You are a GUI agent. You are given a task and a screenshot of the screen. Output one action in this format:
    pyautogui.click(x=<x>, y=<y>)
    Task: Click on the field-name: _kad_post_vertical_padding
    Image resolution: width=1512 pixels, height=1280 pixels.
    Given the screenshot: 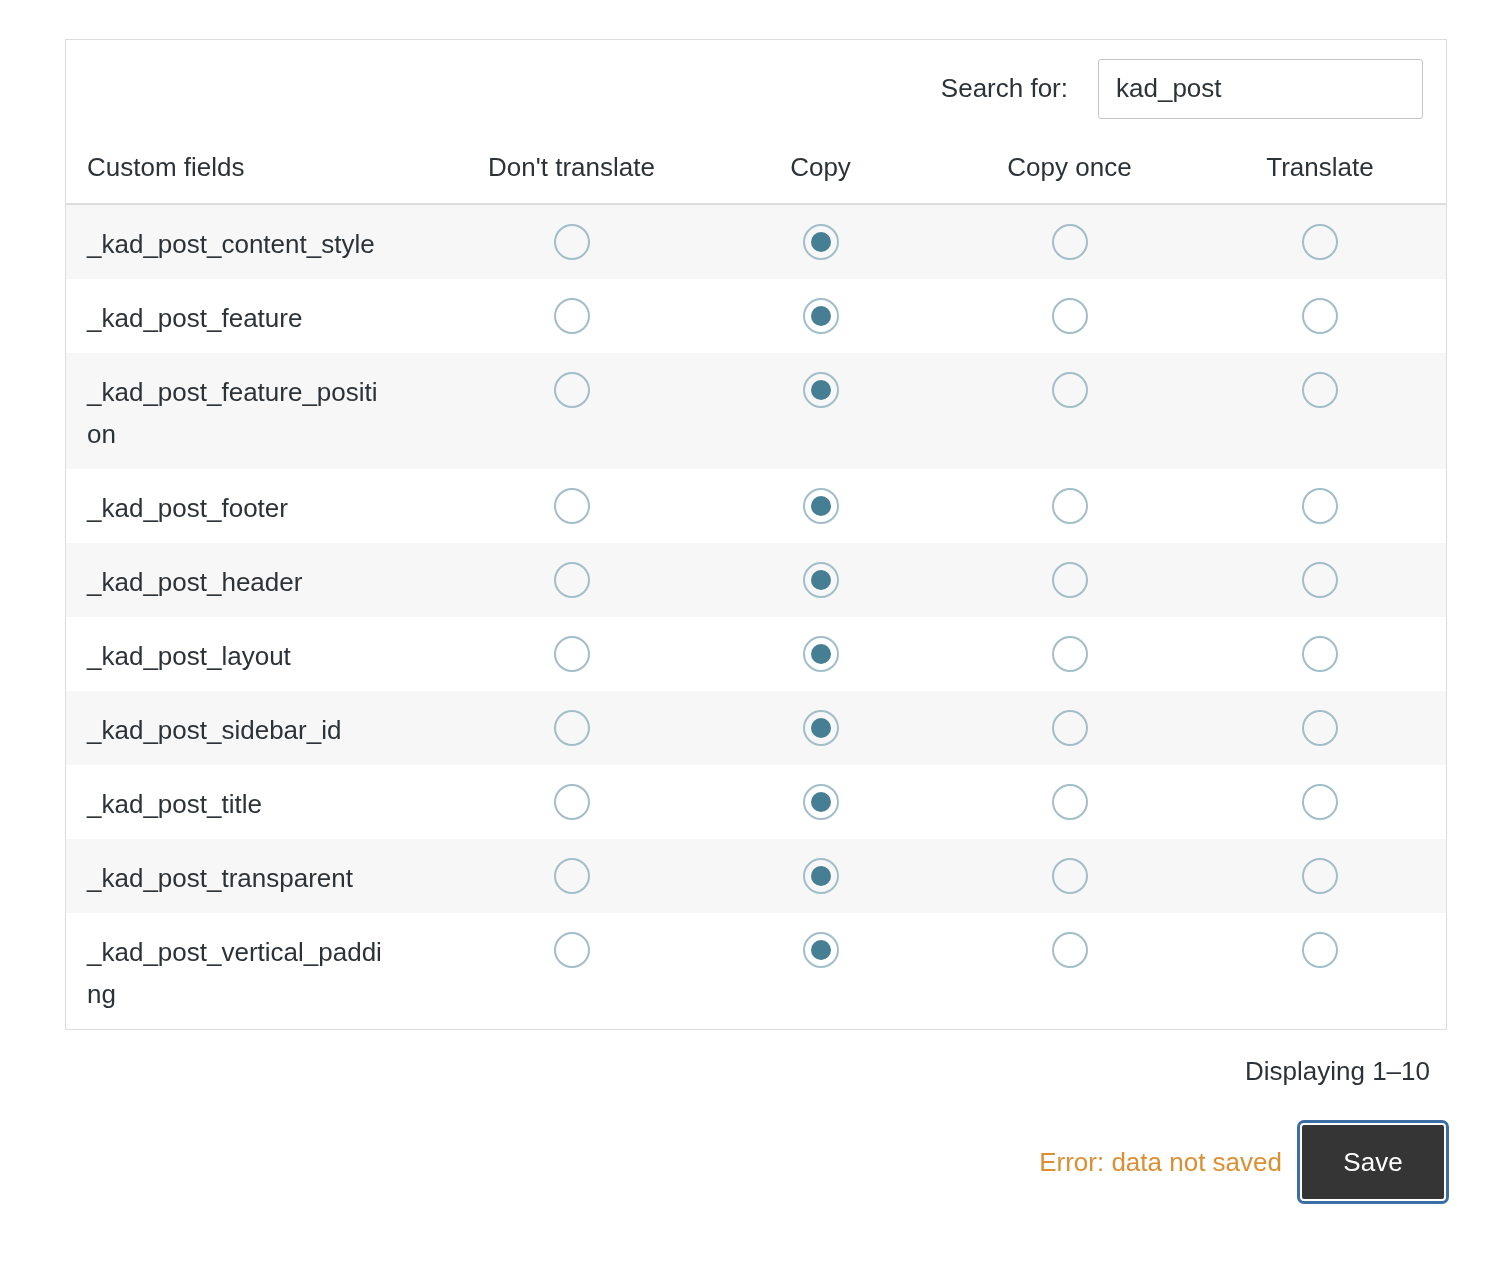 What is the action you would take?
    pyautogui.click(x=235, y=973)
    